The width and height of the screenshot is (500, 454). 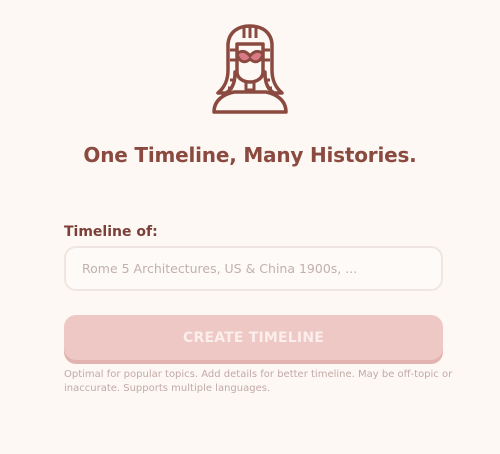 I want to click on timeline-topic-input, so click(x=253, y=268).